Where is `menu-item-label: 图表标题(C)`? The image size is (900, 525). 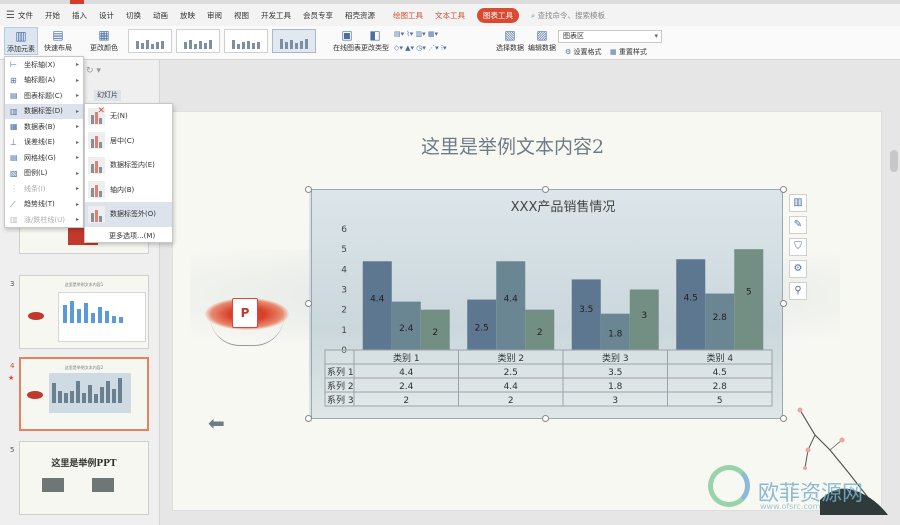
menu-item-label: 图表标题(C) is located at coordinates (43, 95).